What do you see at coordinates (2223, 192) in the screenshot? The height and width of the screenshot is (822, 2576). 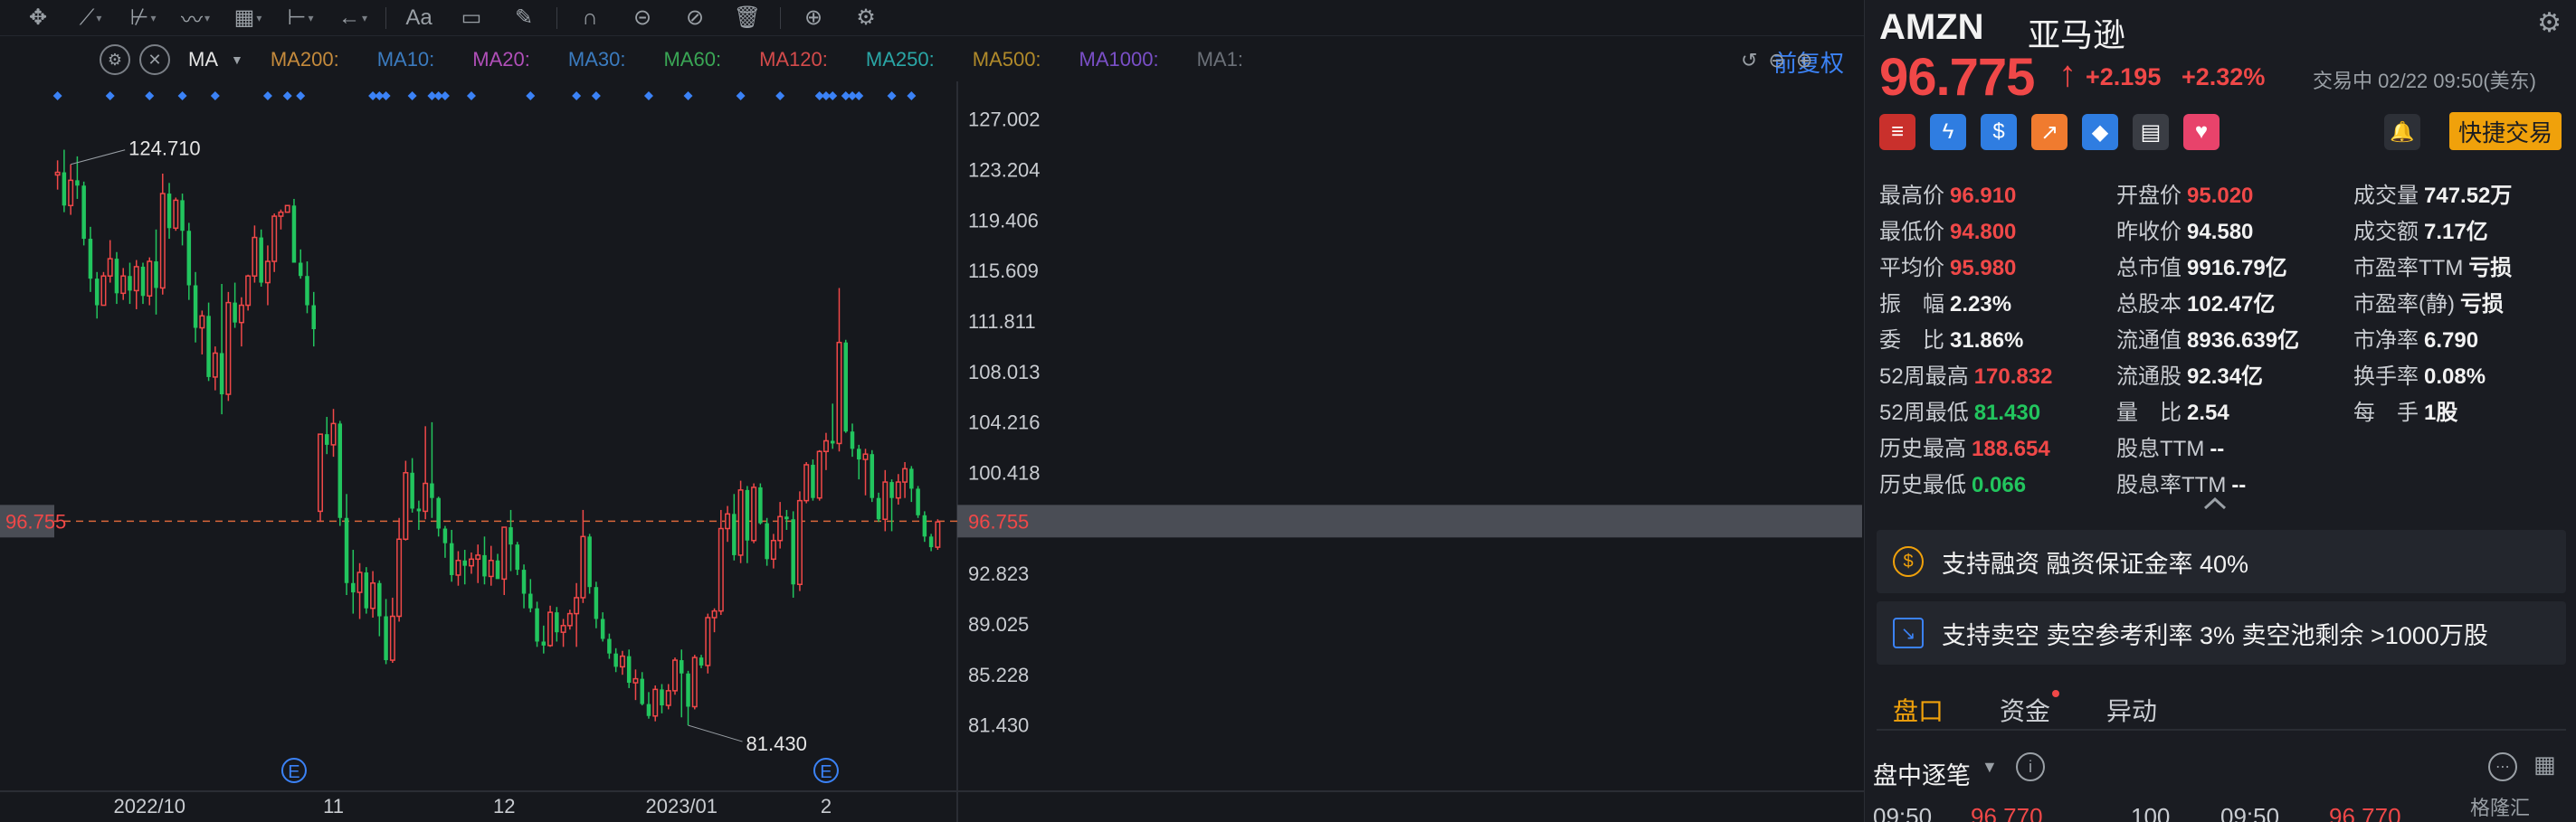 I see `stats-row: 最高价 96.910 开盘价 95.020 成交量 747.52万` at bounding box center [2223, 192].